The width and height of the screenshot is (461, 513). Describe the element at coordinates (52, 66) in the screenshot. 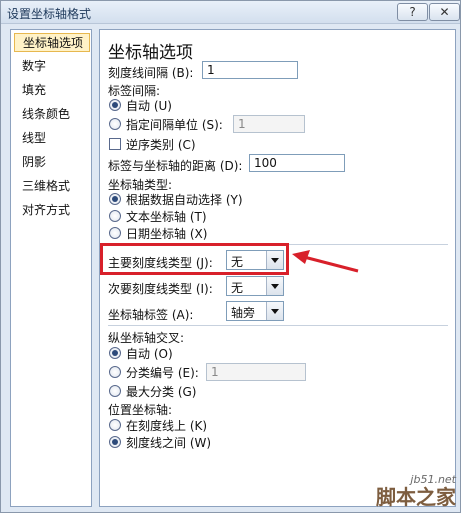

I see `nav-item-number: 数字` at that location.